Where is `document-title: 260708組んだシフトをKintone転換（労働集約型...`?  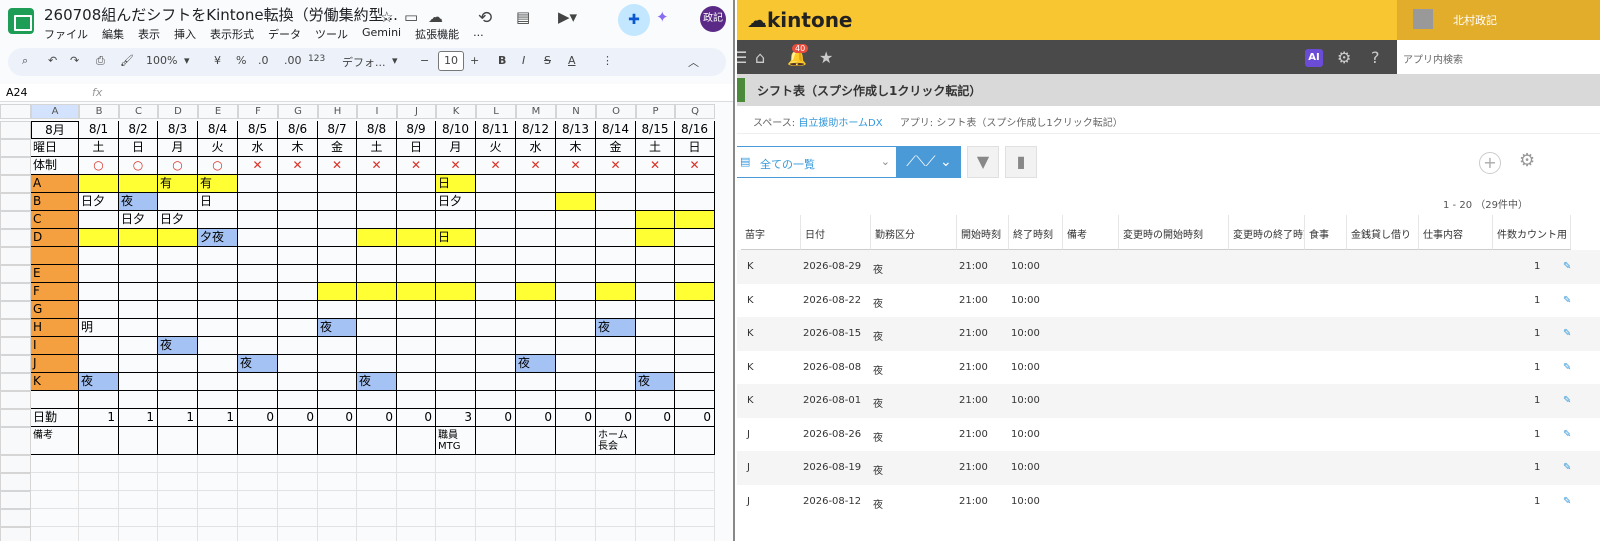 document-title: 260708組んだシフトをKintone転換（労働集約型... is located at coordinates (221, 14).